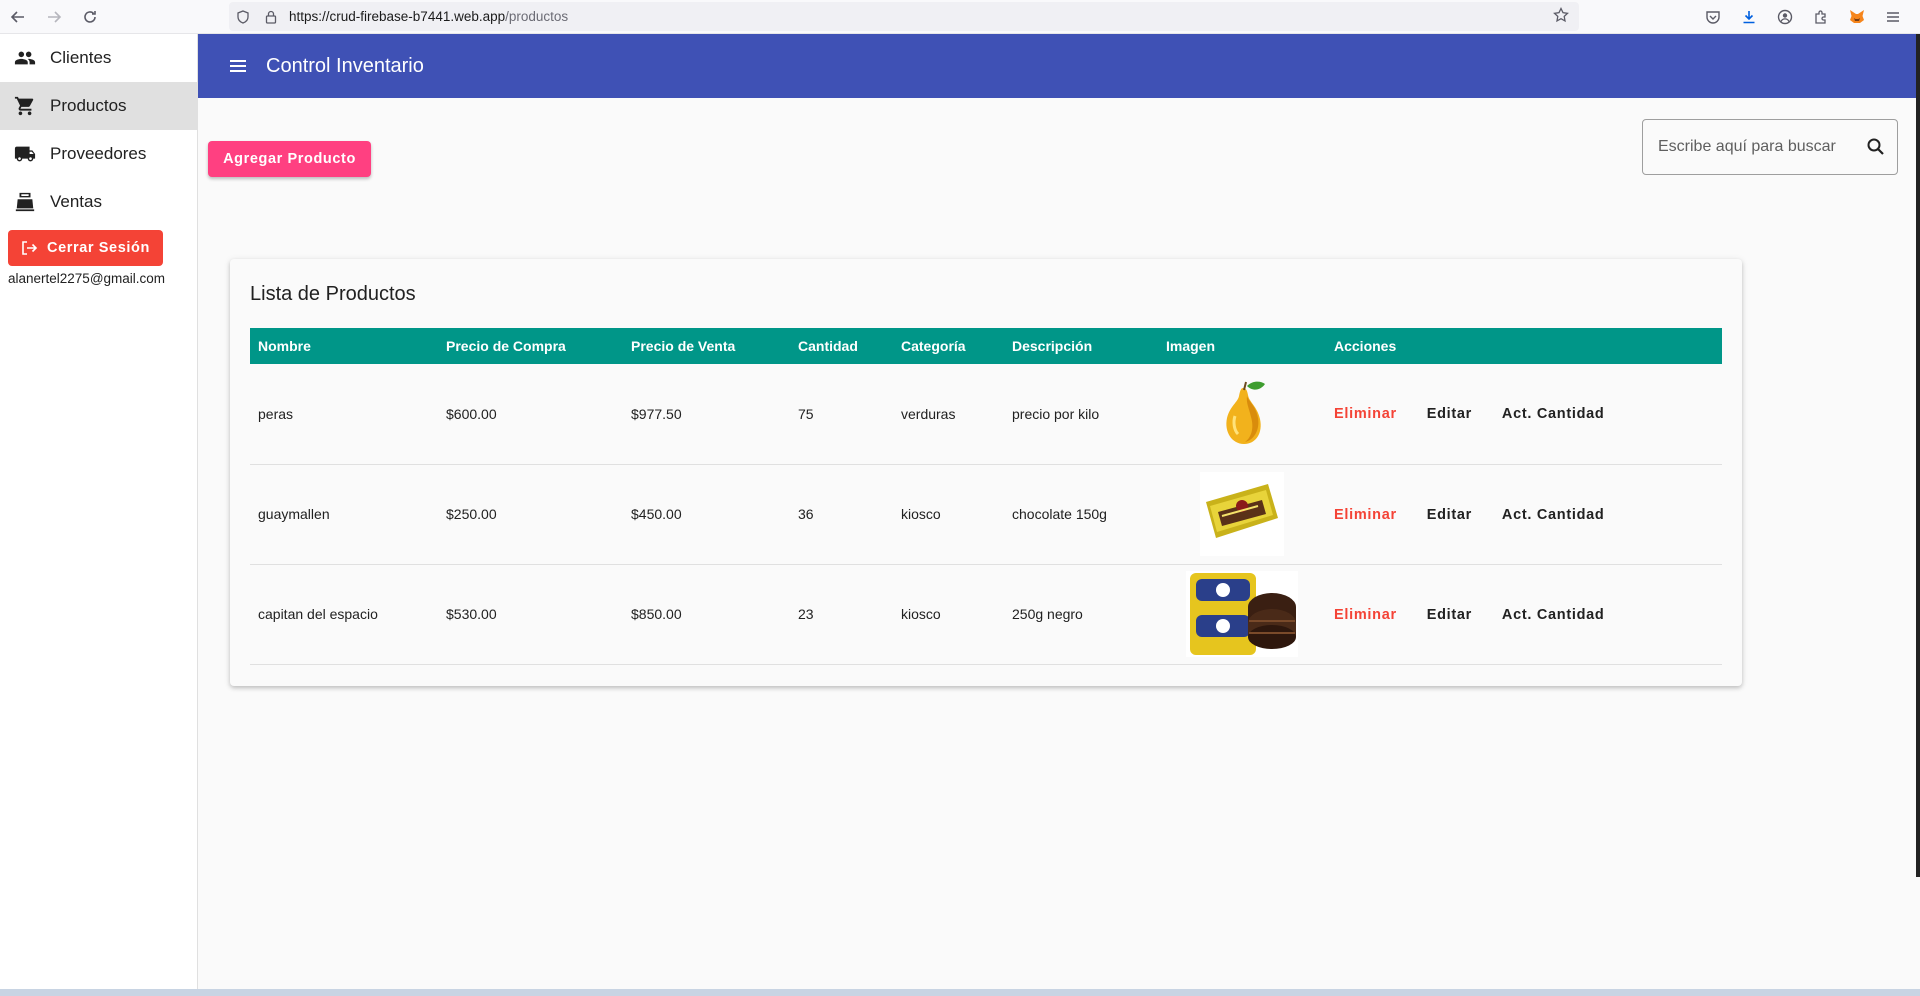  What do you see at coordinates (1052, 346) in the screenshot?
I see `column-header-descripcion: Descripción` at bounding box center [1052, 346].